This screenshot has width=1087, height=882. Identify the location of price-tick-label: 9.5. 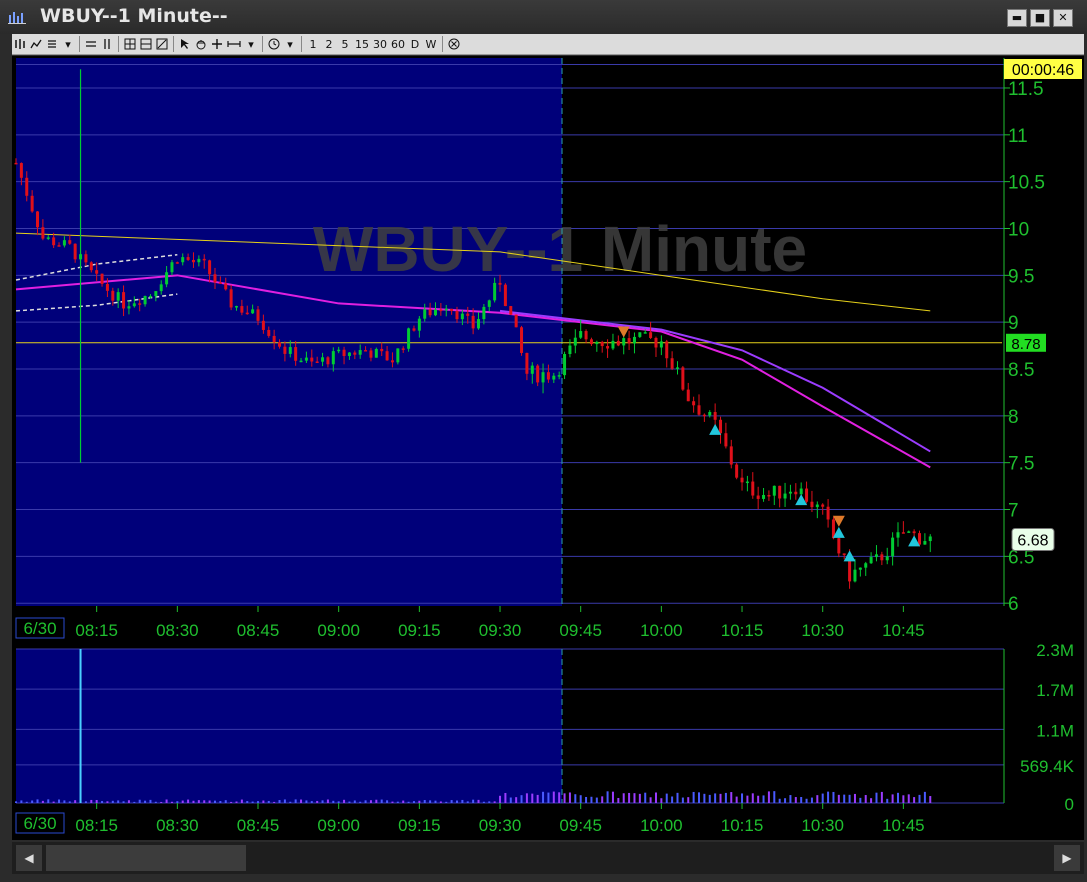
(1021, 276).